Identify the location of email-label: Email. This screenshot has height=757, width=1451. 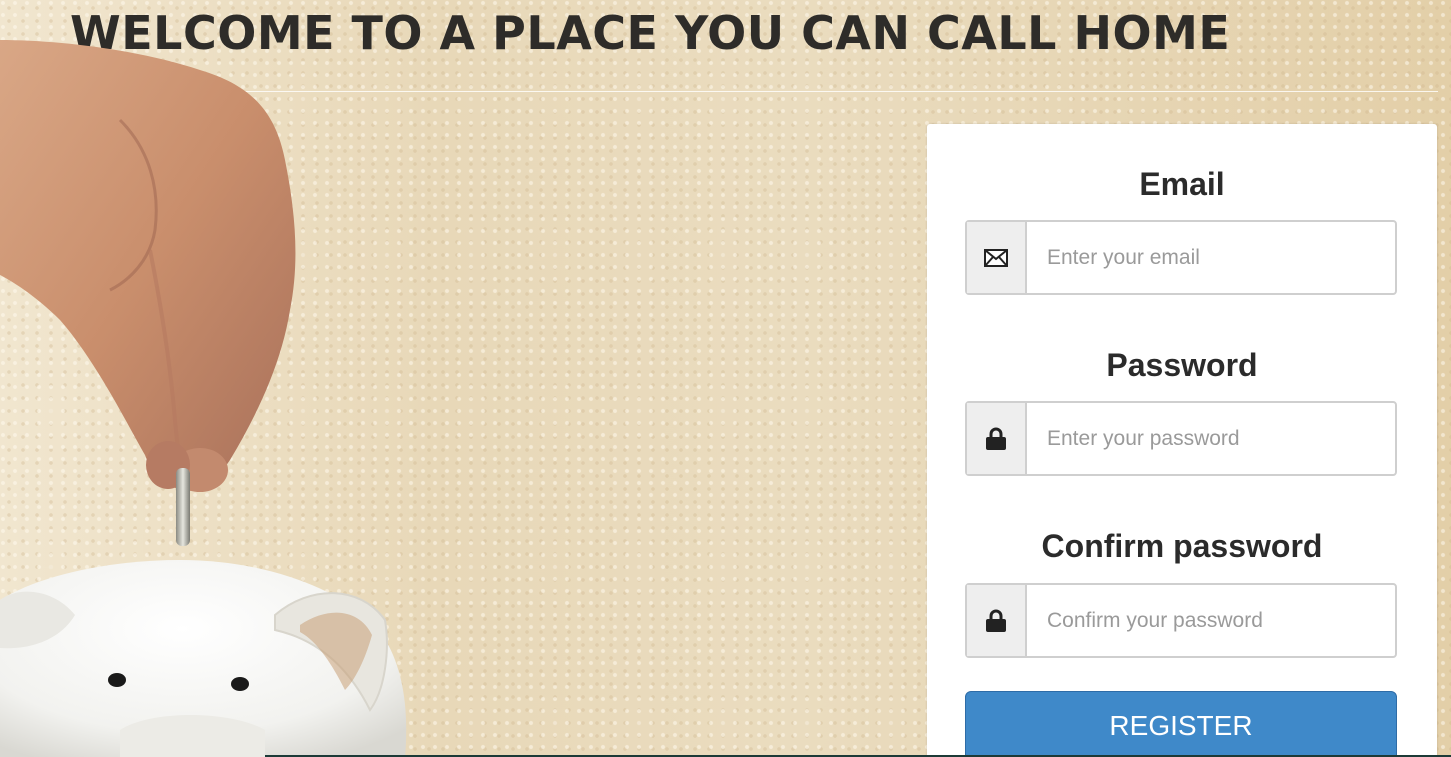
(1182, 184).